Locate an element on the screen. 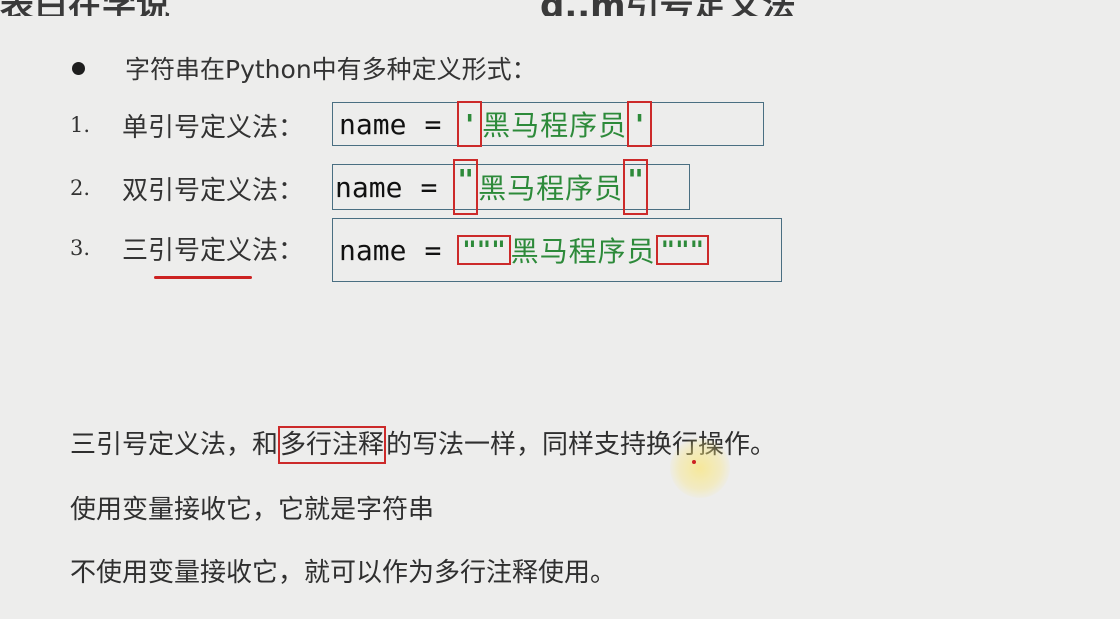  definition-row-single-quote: 1. 单引号定义法： name = ' 黑马程序员 ' is located at coordinates (417, 124).